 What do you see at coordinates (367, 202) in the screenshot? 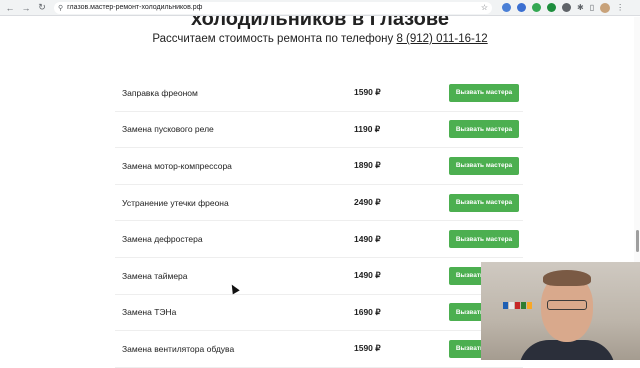
I see `service-price: 2490 ₽` at bounding box center [367, 202].